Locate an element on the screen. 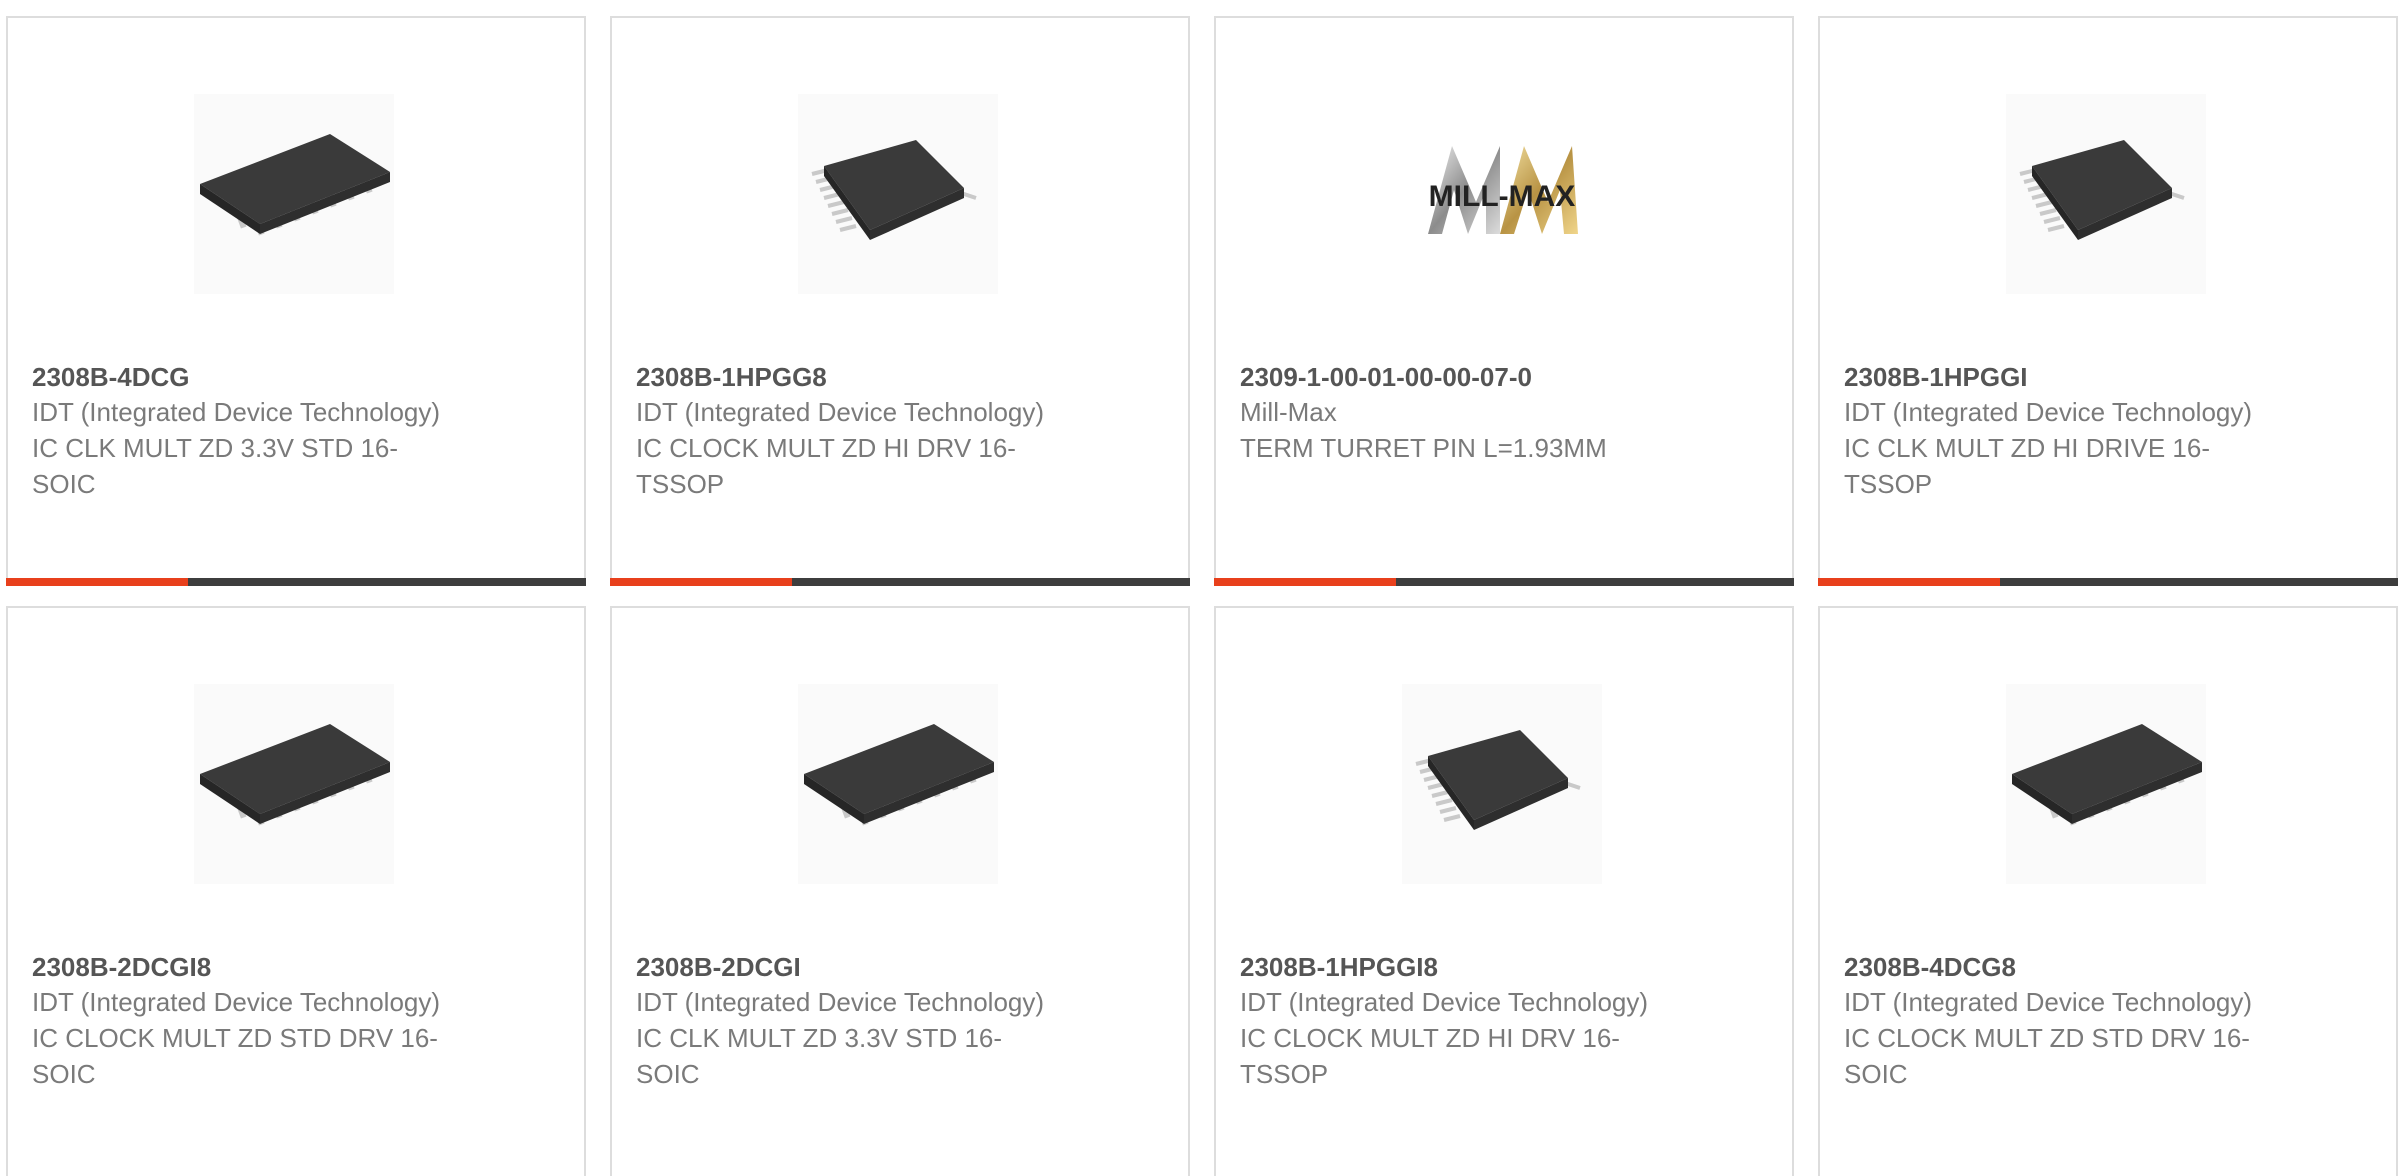 This screenshot has height=1176, width=2400. part-number: 2308B-1HPGGI is located at coordinates (2054, 377).